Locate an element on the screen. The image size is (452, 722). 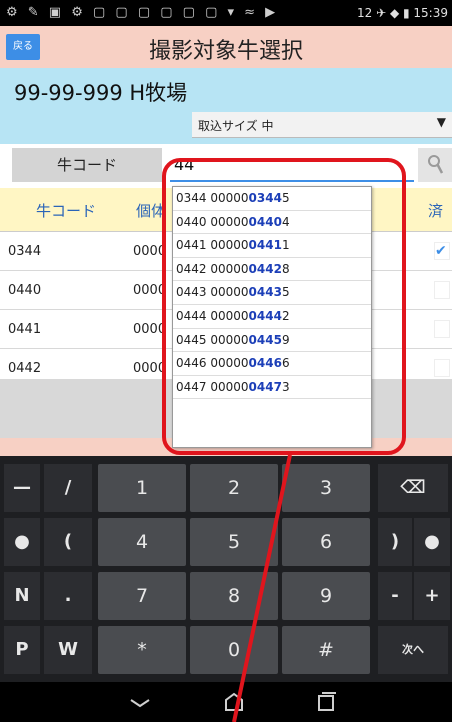
search-row: 牛コード is located at coordinates (226, 165).